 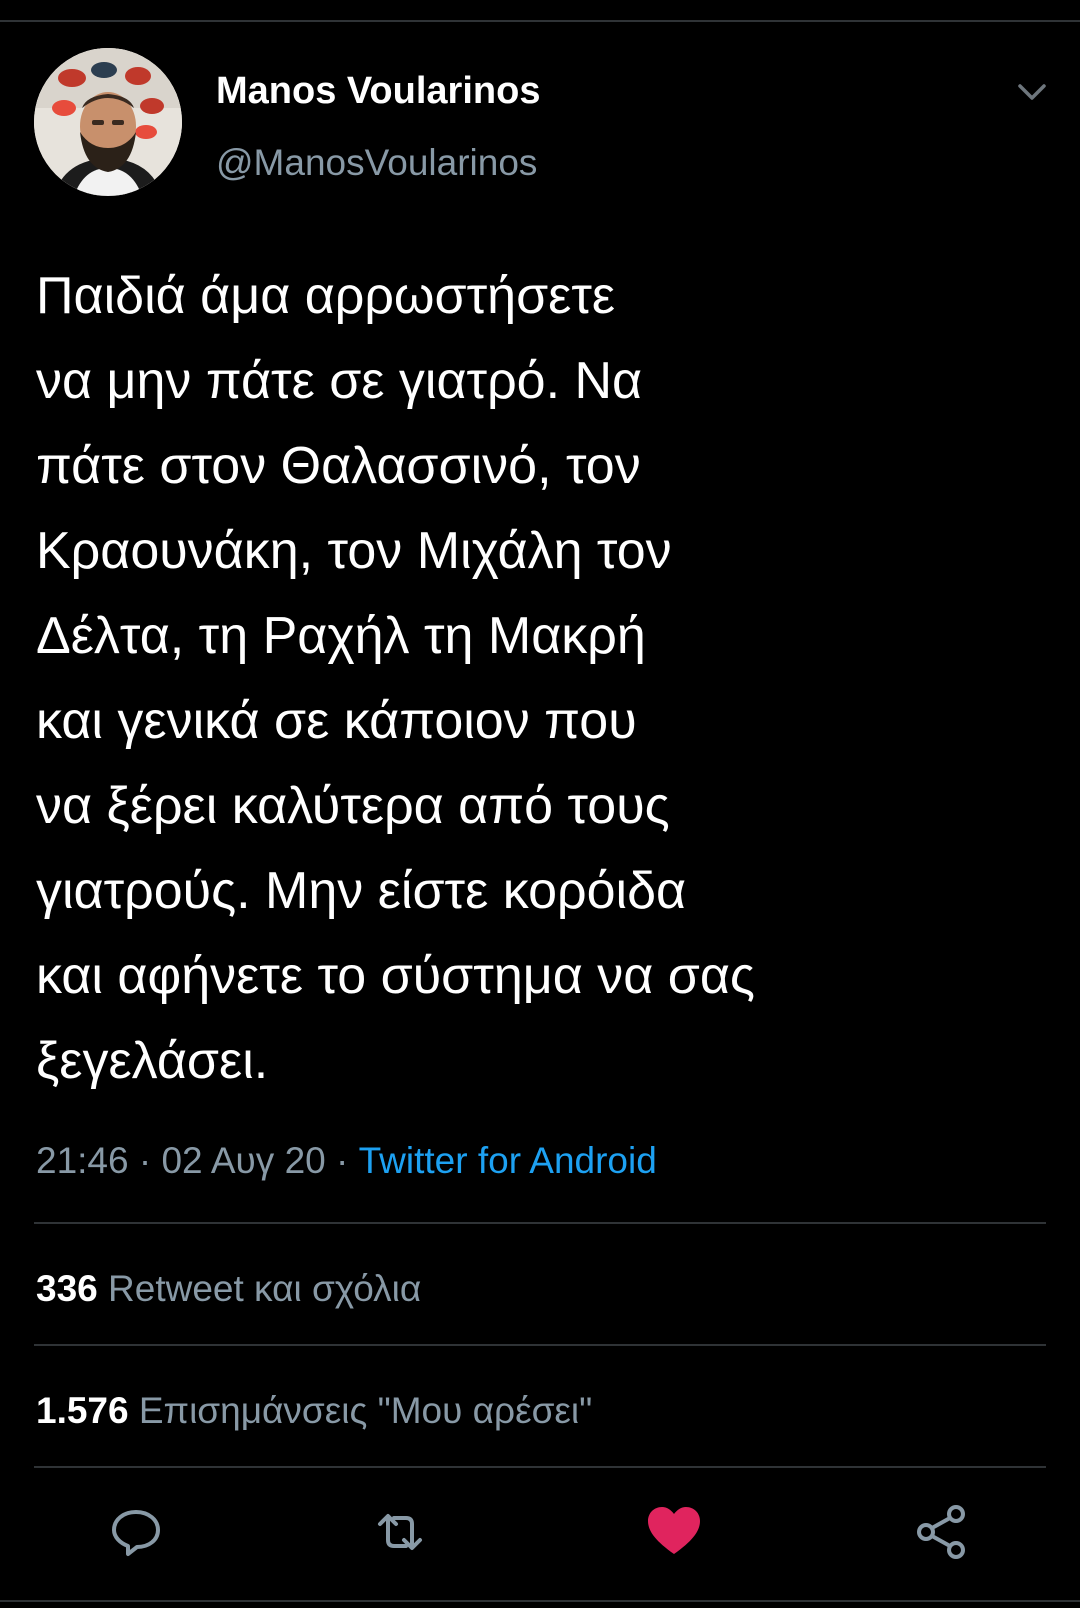 What do you see at coordinates (336, 721) in the screenshot?
I see `tweet-text-line: και γενικά σε κάποιον που` at bounding box center [336, 721].